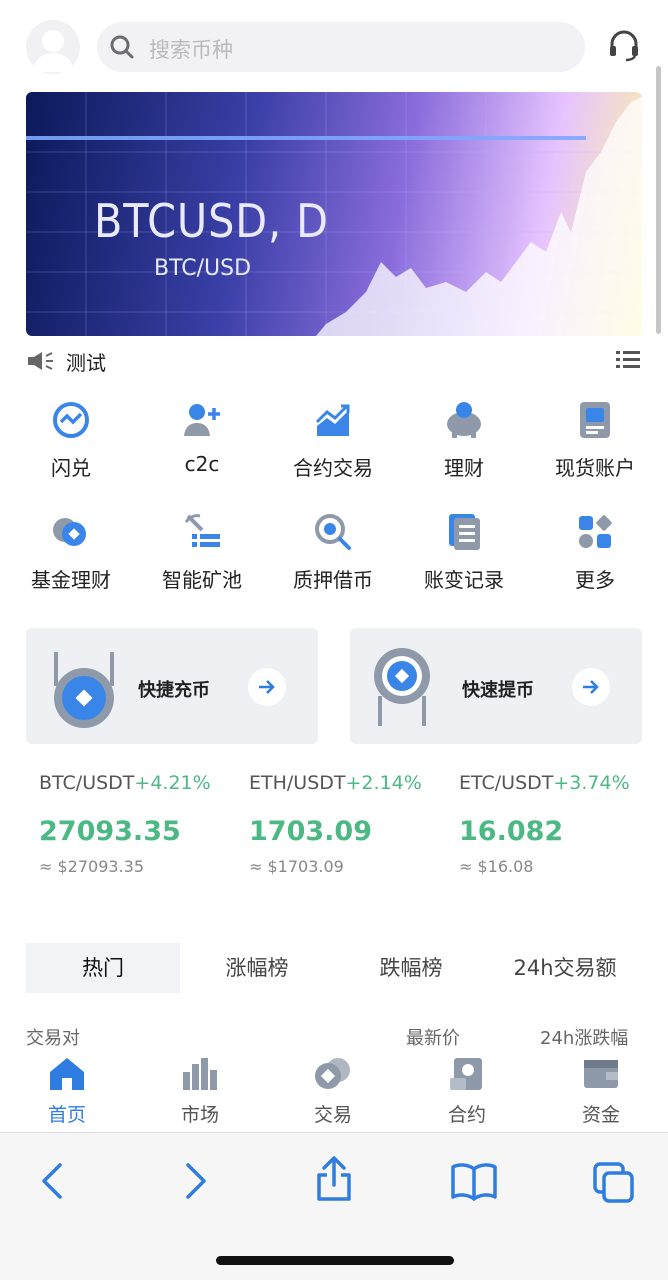  Describe the element at coordinates (86, 363) in the screenshot. I see `announcement-text: 测试` at that location.